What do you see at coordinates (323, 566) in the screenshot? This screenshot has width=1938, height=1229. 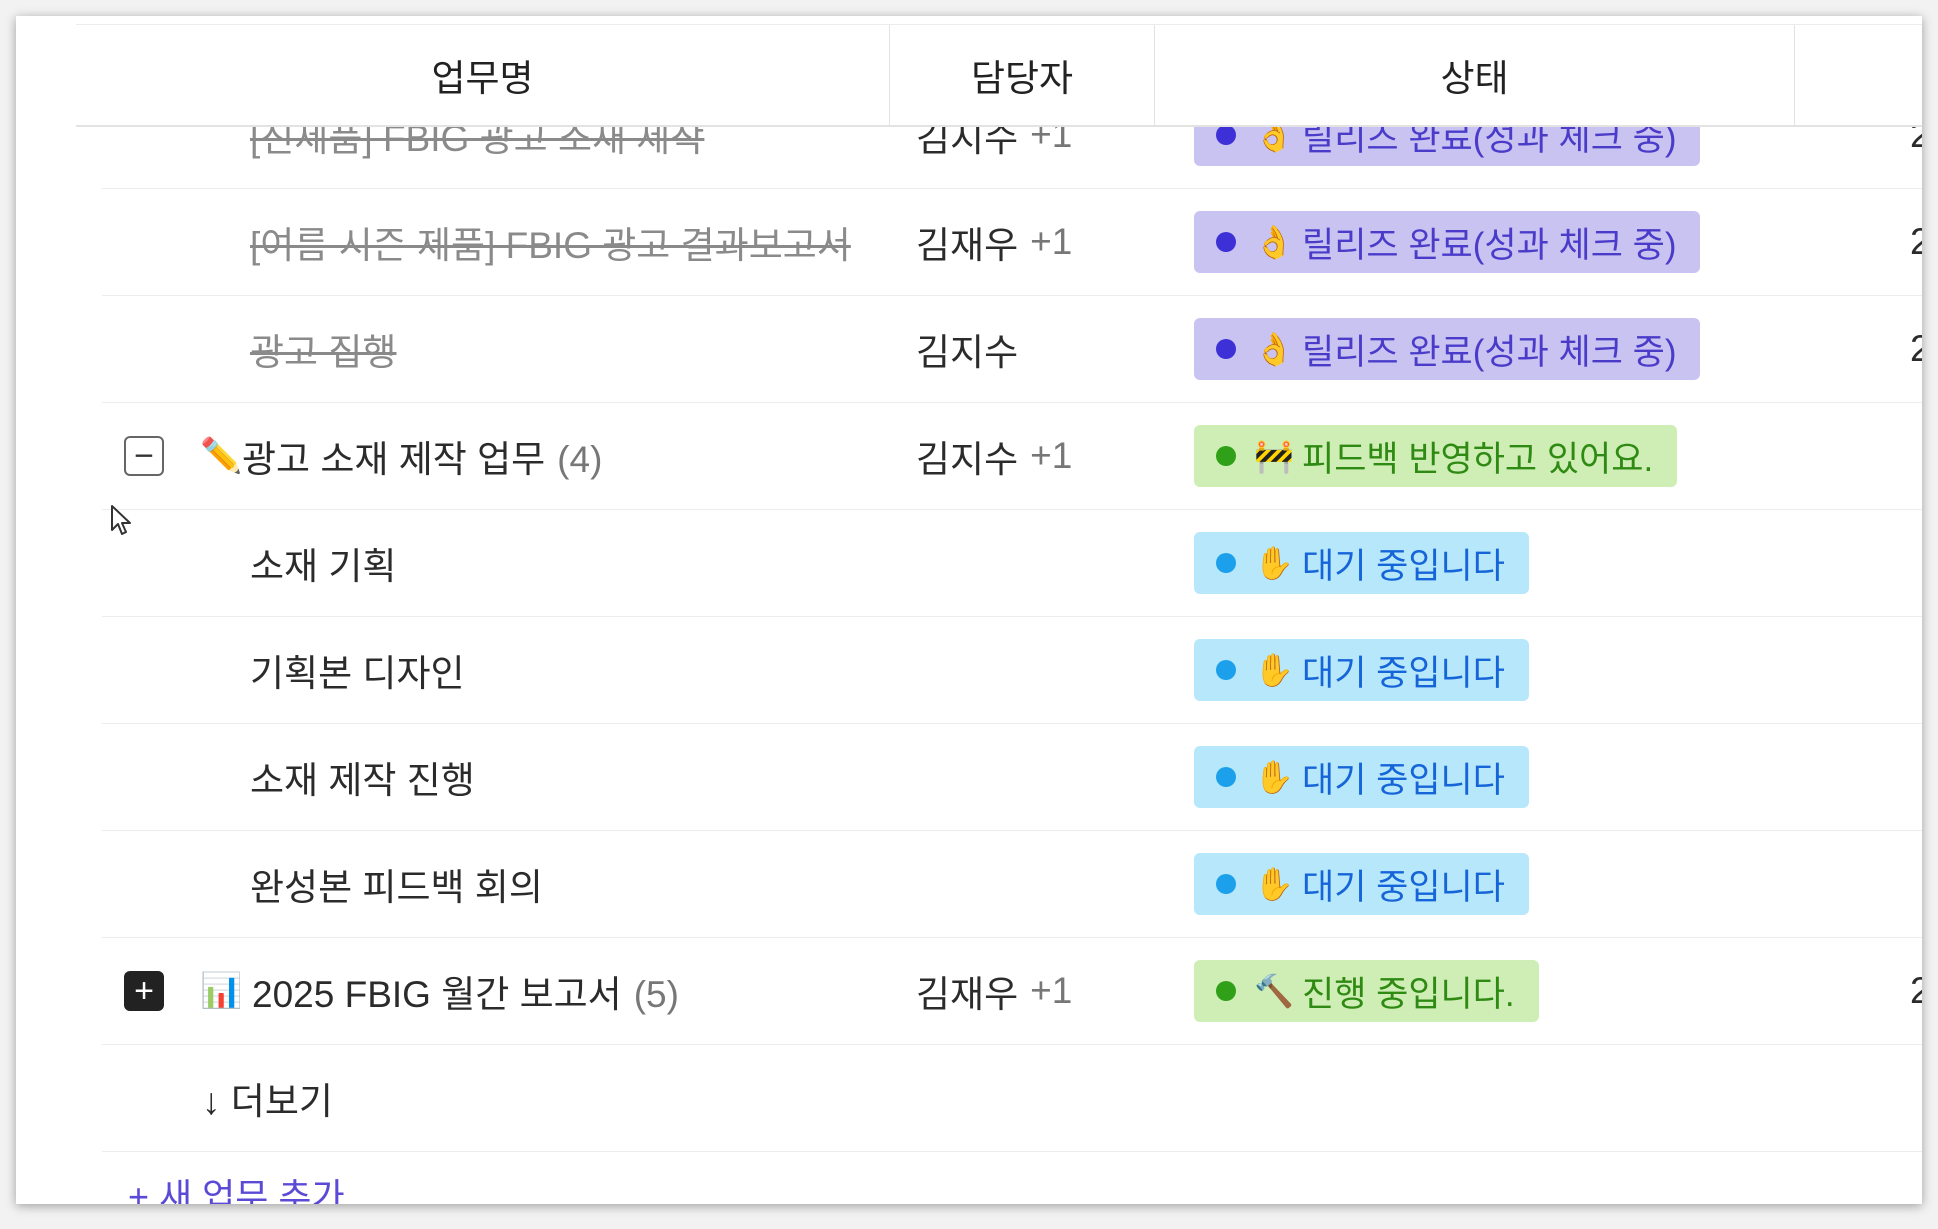 I see `task-name: 소재 기획` at bounding box center [323, 566].